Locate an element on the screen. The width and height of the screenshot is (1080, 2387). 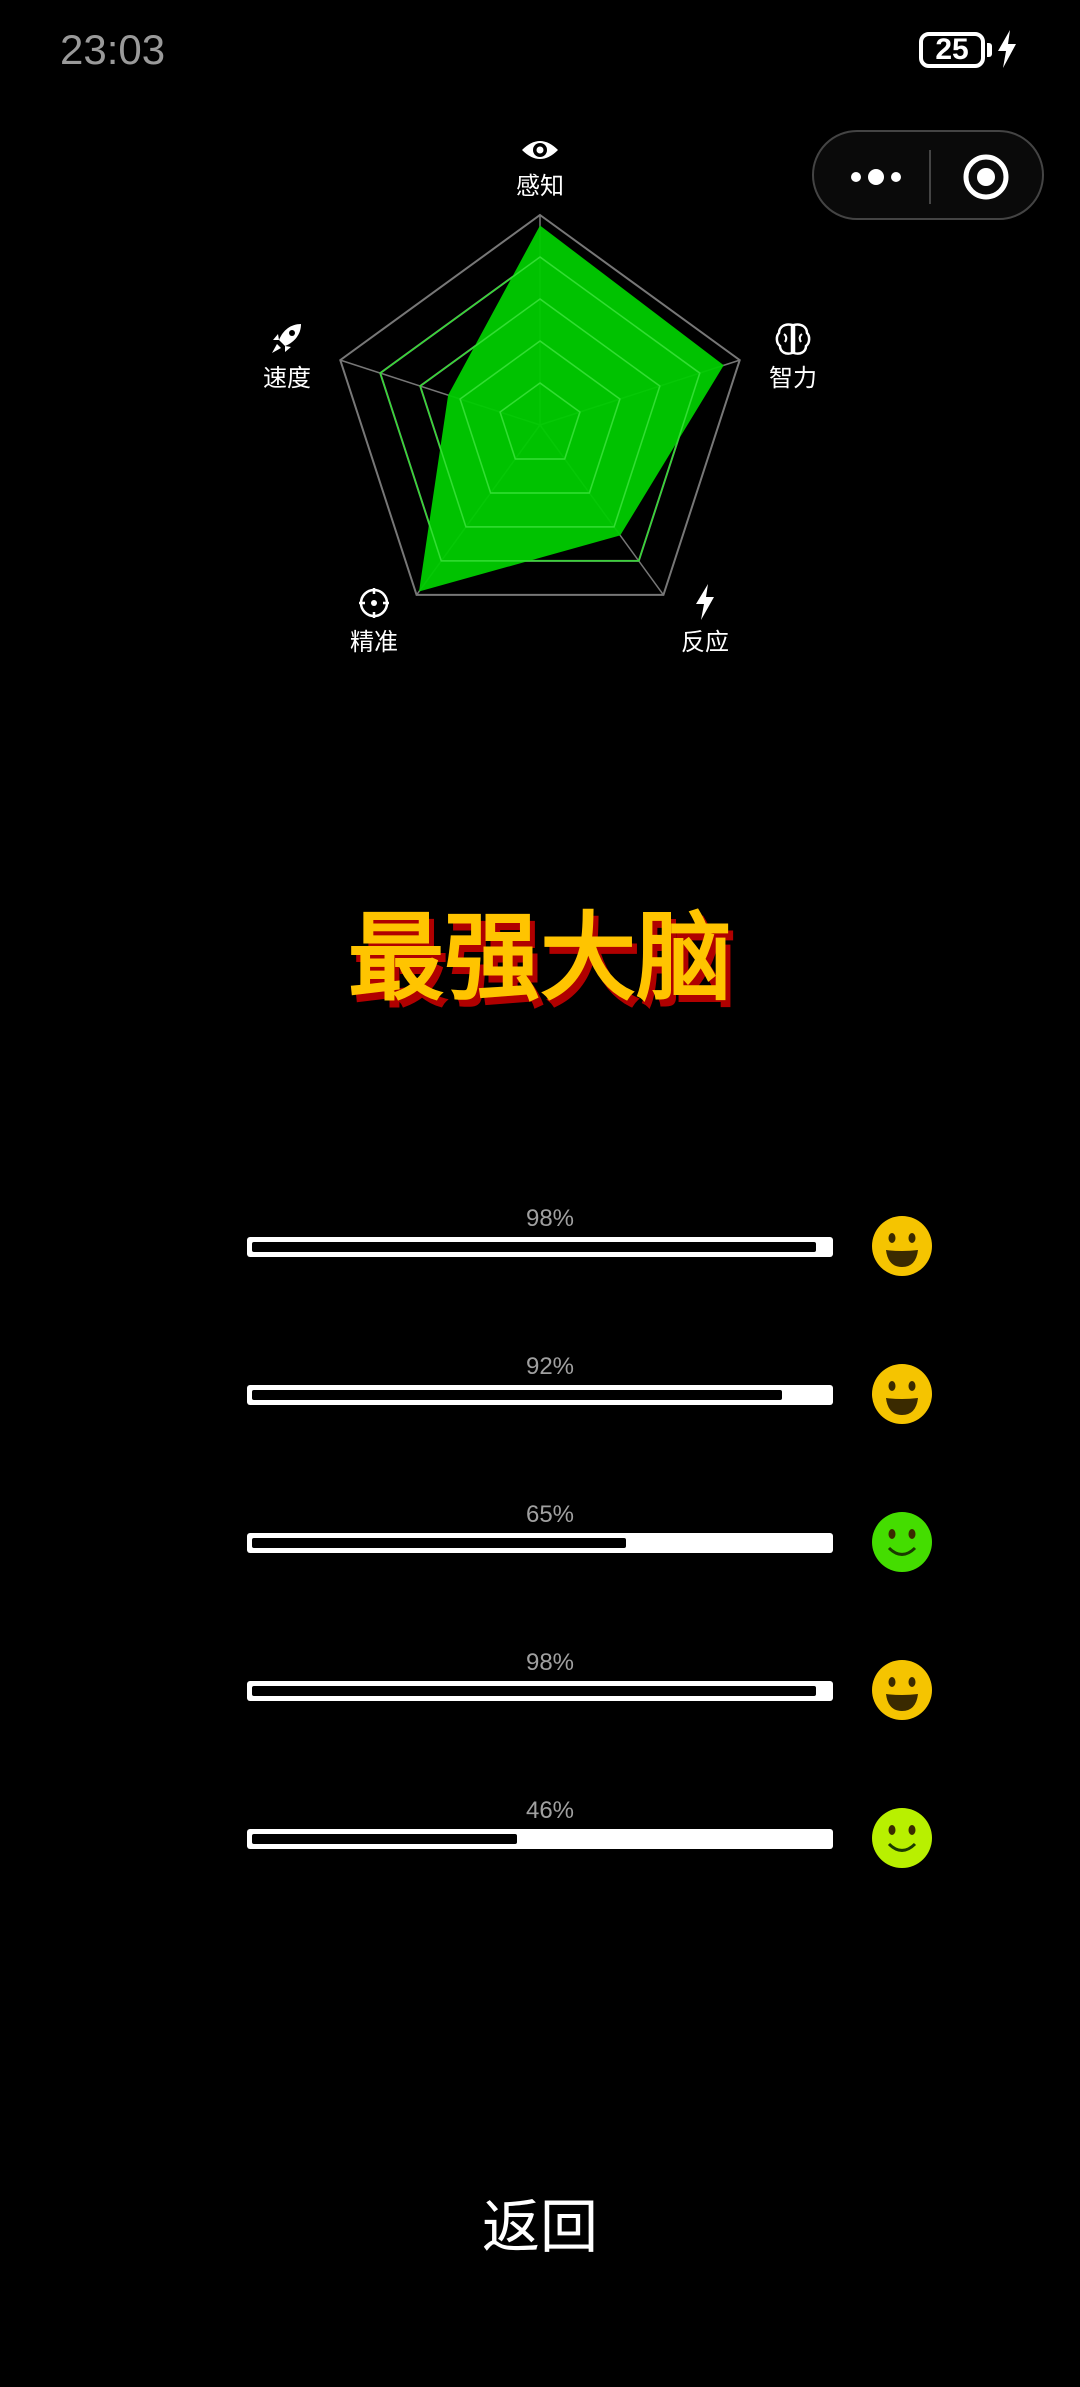
axis-text: 感知 is located at coordinates (540, 186).